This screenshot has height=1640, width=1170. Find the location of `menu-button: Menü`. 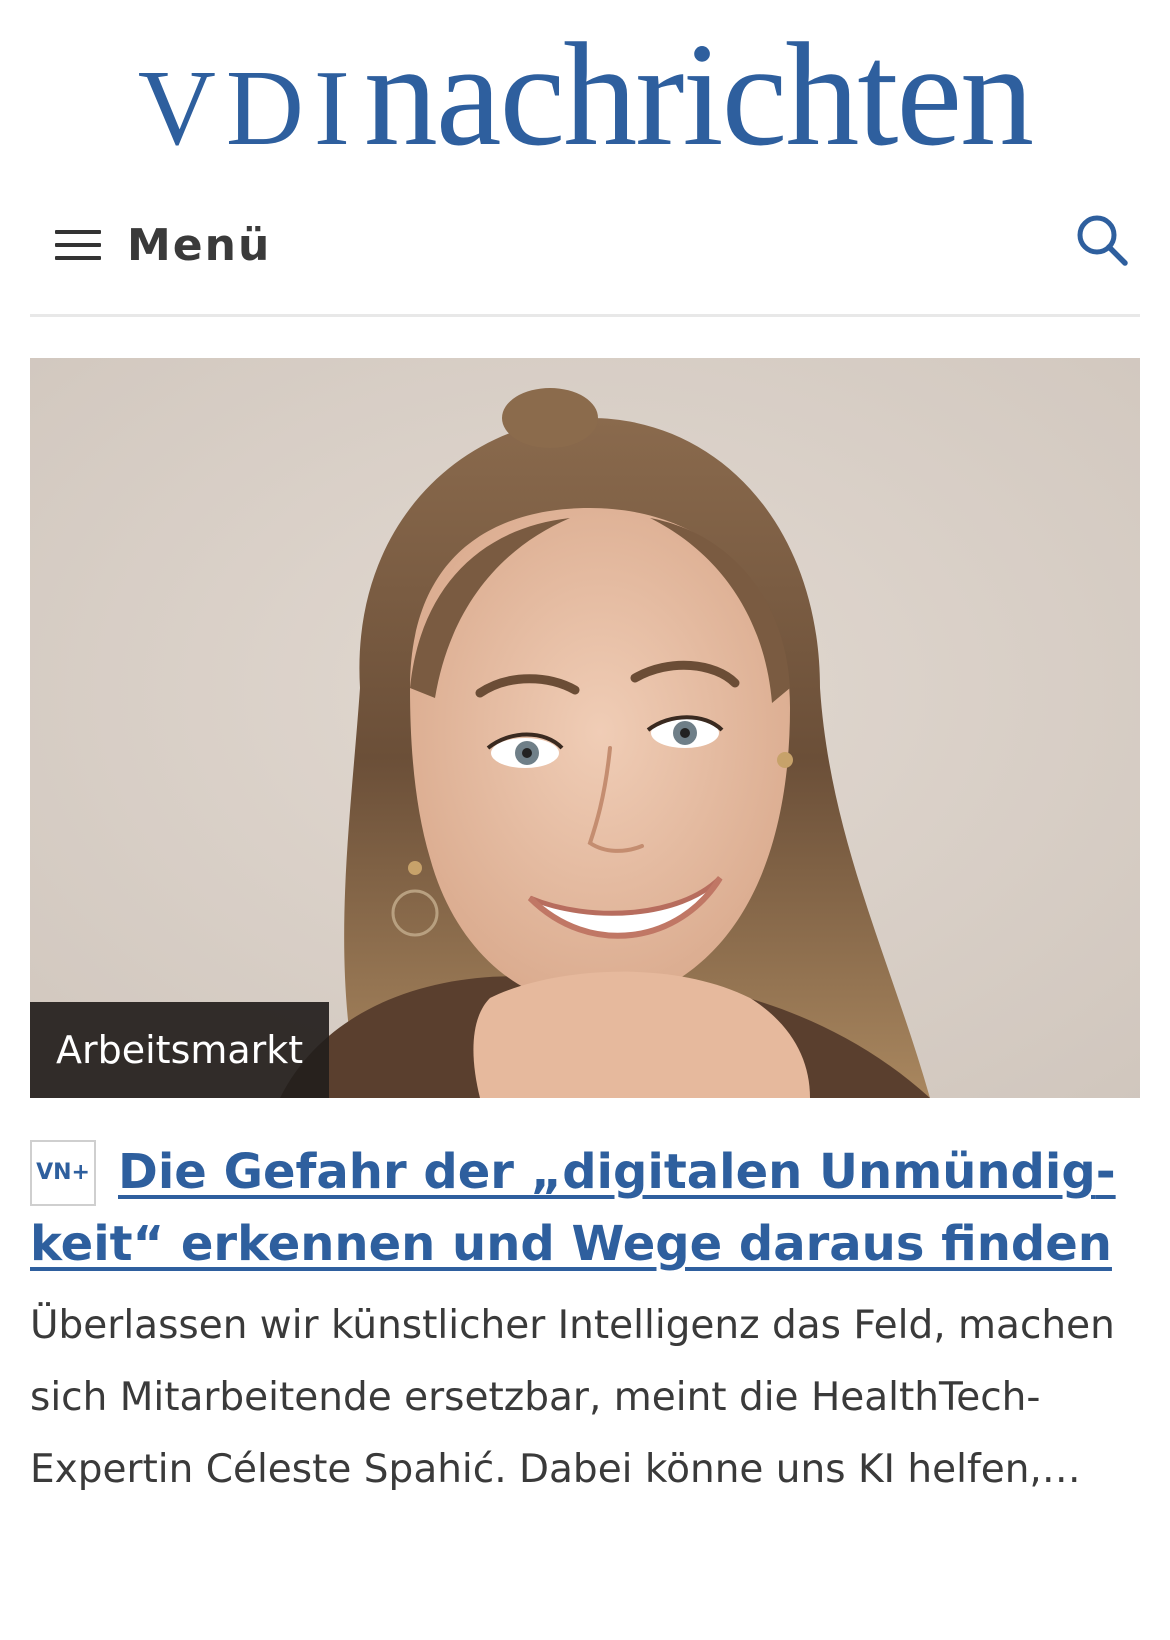

menu-button: Menü is located at coordinates (163, 245).